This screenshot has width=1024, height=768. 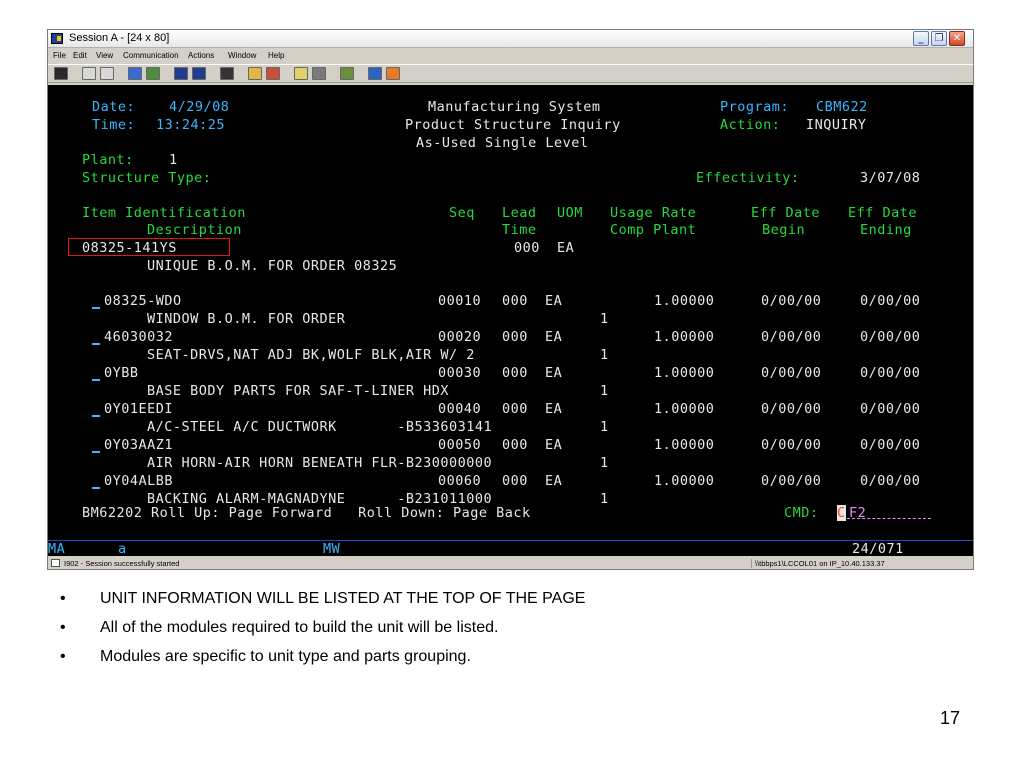 I want to click on menu-help: Help, so click(x=276, y=55).